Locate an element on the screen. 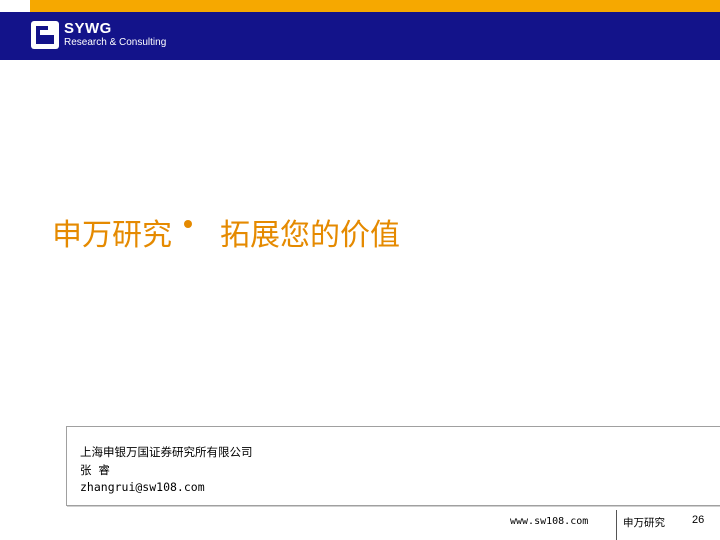 Image resolution: width=720 pixels, height=540 pixels. top-stripe-orange is located at coordinates (375, 6).